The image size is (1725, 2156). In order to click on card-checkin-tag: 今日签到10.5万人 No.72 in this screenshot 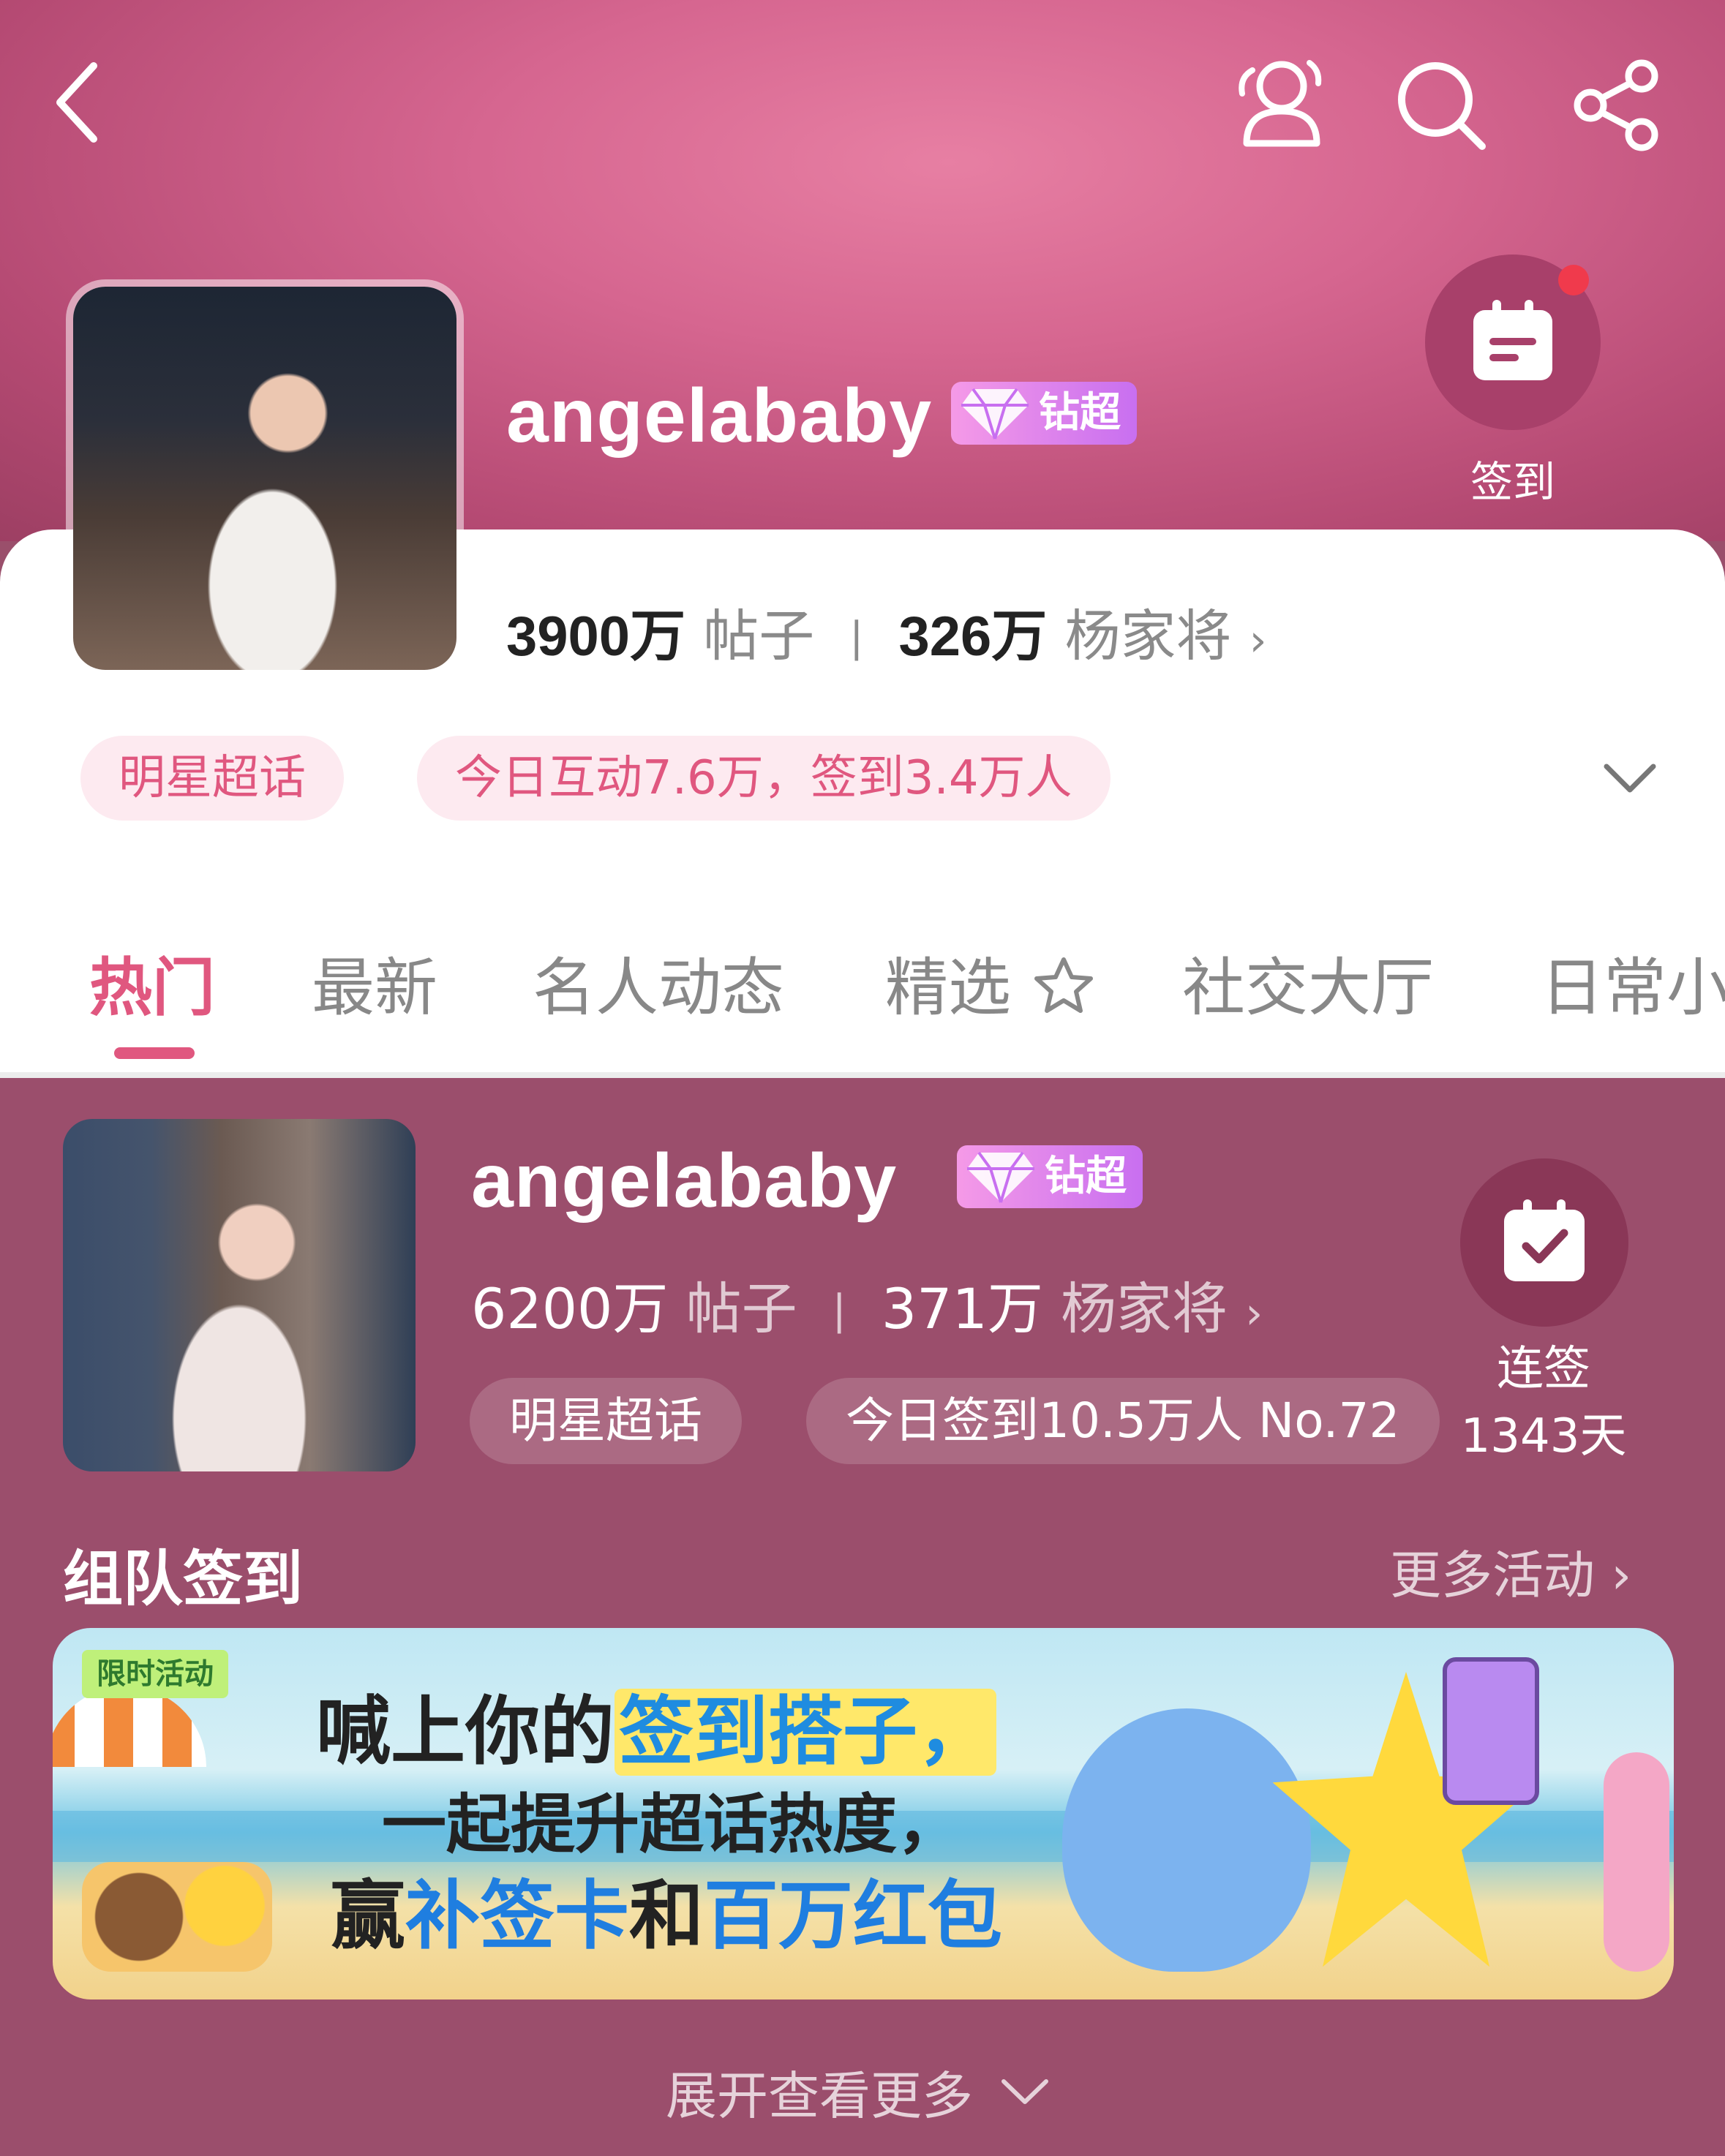, I will do `click(1123, 1421)`.